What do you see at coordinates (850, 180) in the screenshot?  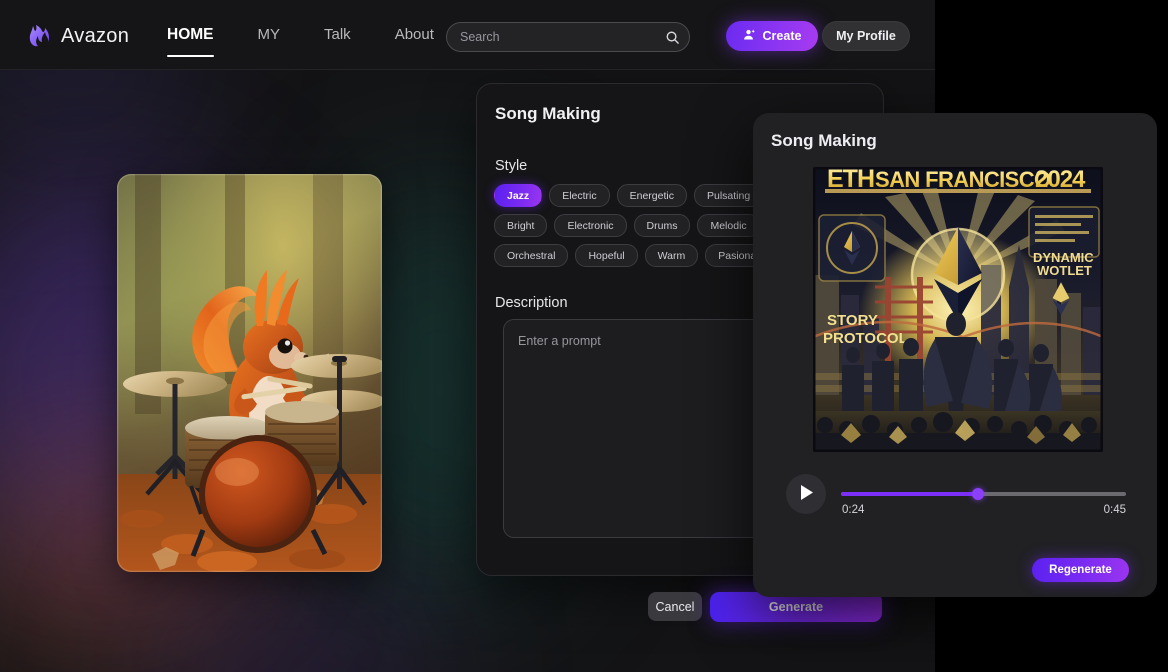 I see `svg-text: ETH` at bounding box center [850, 180].